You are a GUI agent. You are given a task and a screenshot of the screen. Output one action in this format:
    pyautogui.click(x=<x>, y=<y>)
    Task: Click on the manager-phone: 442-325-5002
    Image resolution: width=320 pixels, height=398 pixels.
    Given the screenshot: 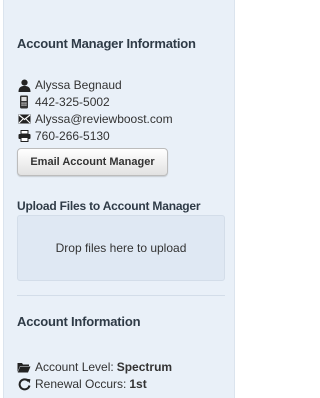 What is the action you would take?
    pyautogui.click(x=72, y=102)
    